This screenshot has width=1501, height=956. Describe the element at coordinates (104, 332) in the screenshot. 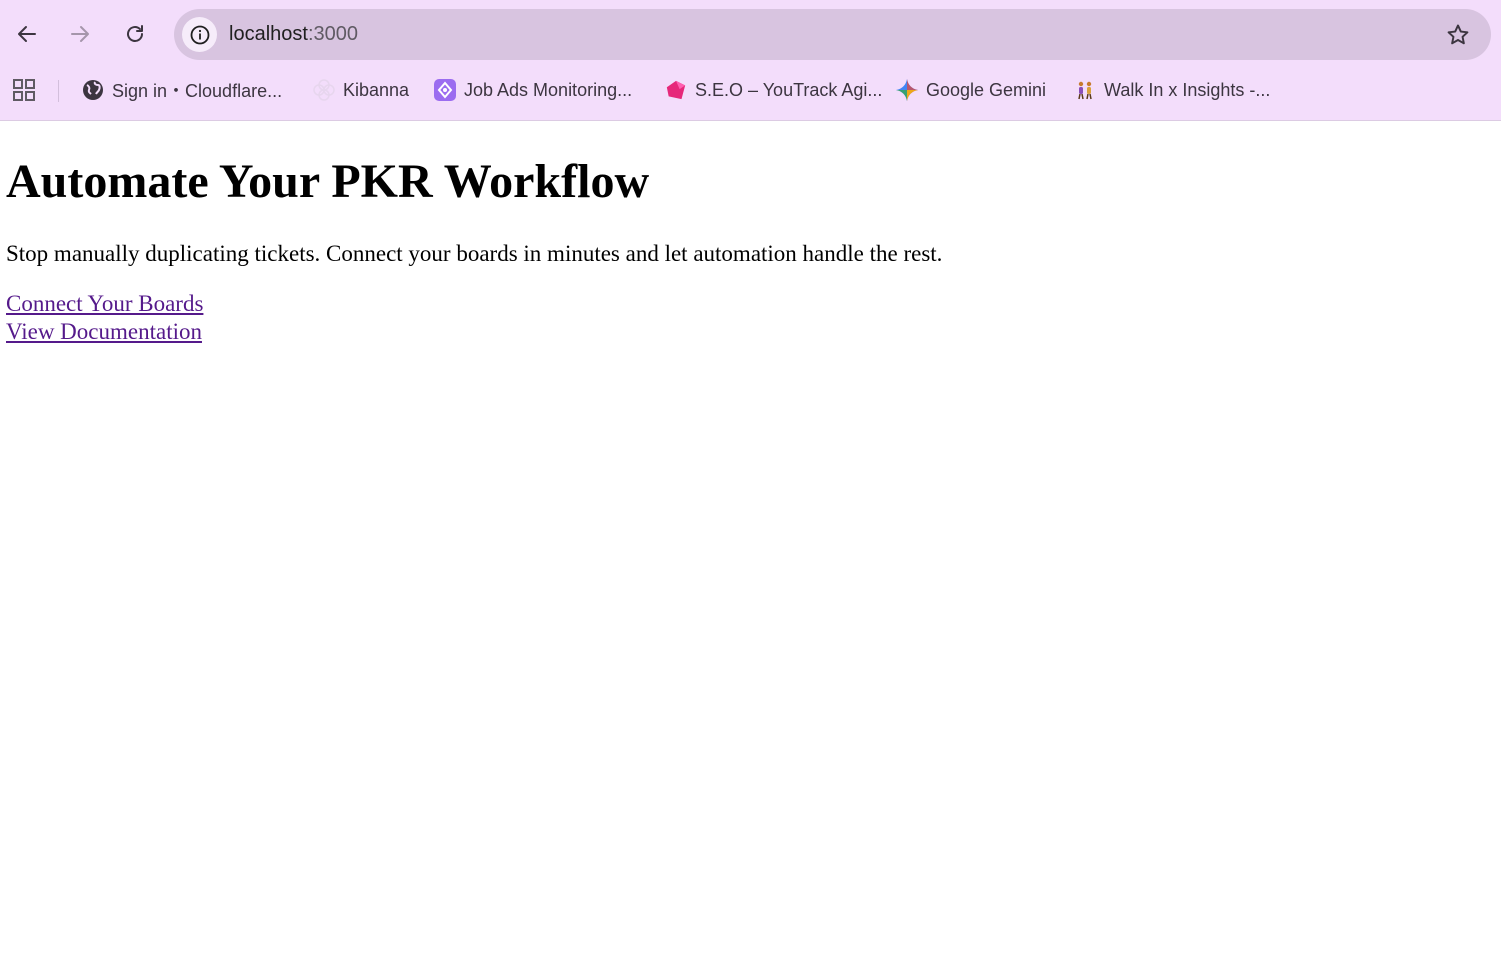

I see `view-documentation-link: View Documentation` at that location.